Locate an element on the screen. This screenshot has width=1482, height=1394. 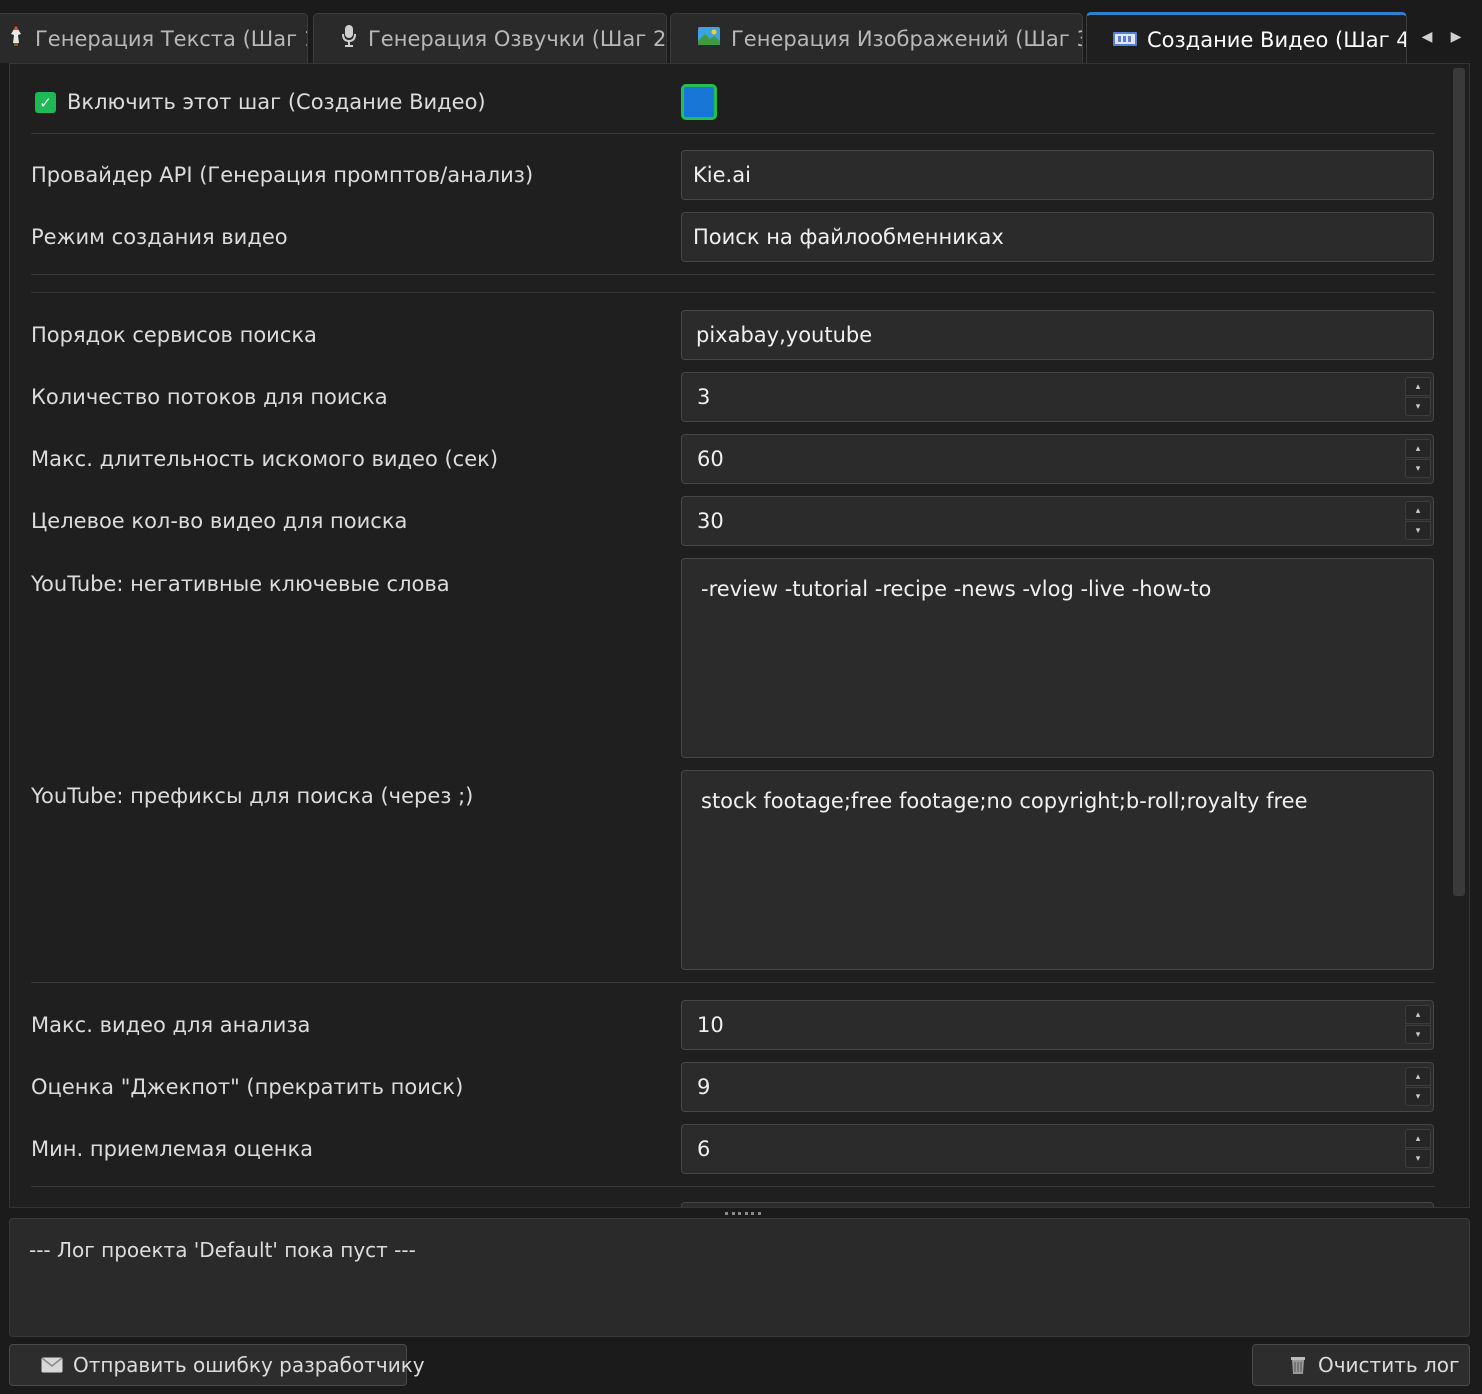
enable-step-checkbox: ✓ is located at coordinates (45, 102).